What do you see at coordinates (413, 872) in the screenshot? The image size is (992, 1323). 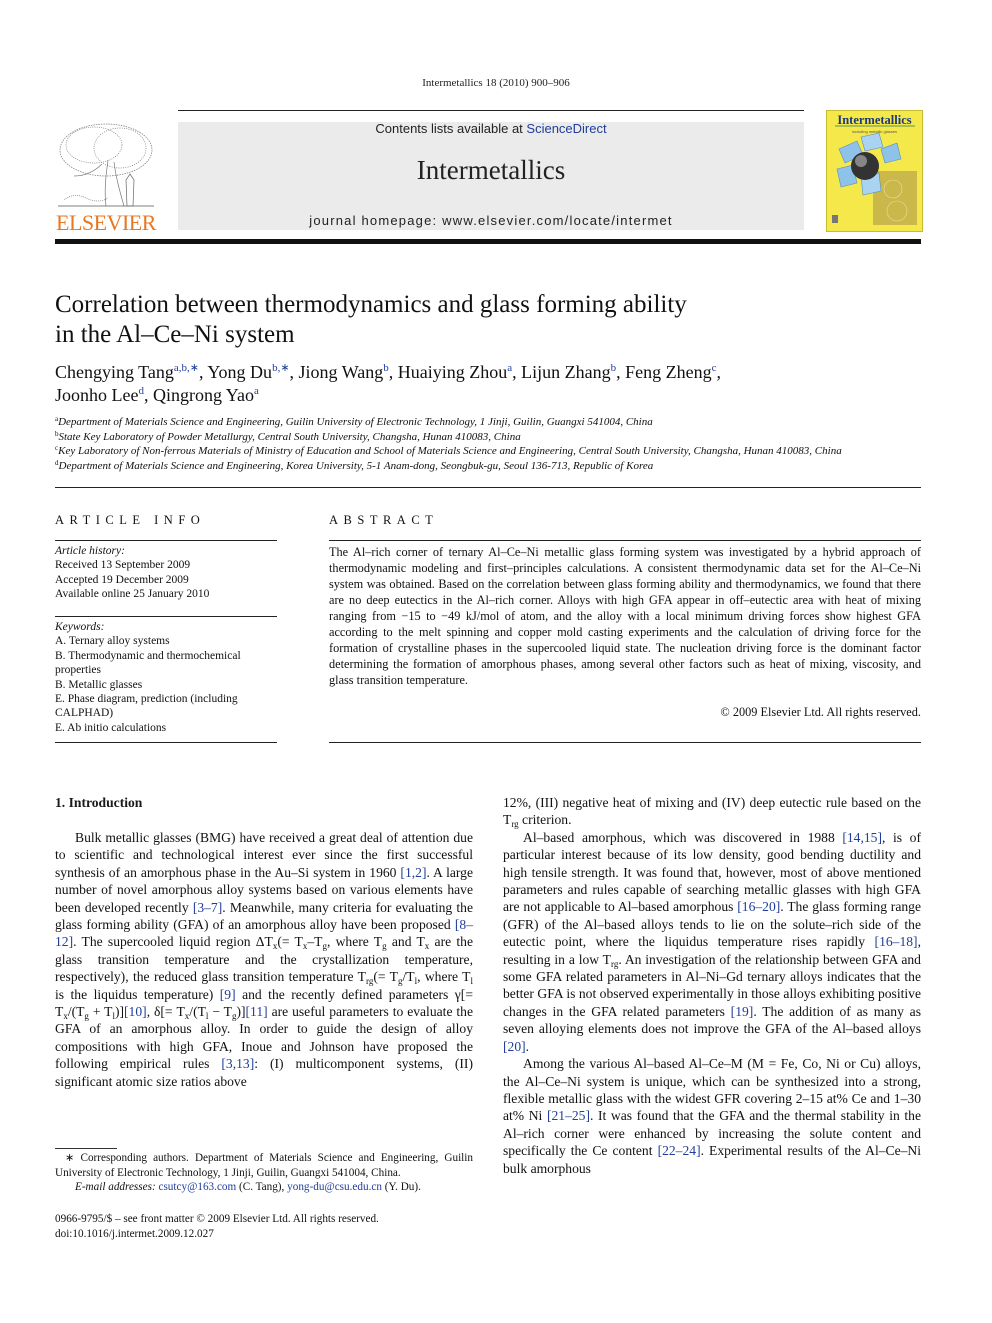 I see `citation-link: [1,2]` at bounding box center [413, 872].